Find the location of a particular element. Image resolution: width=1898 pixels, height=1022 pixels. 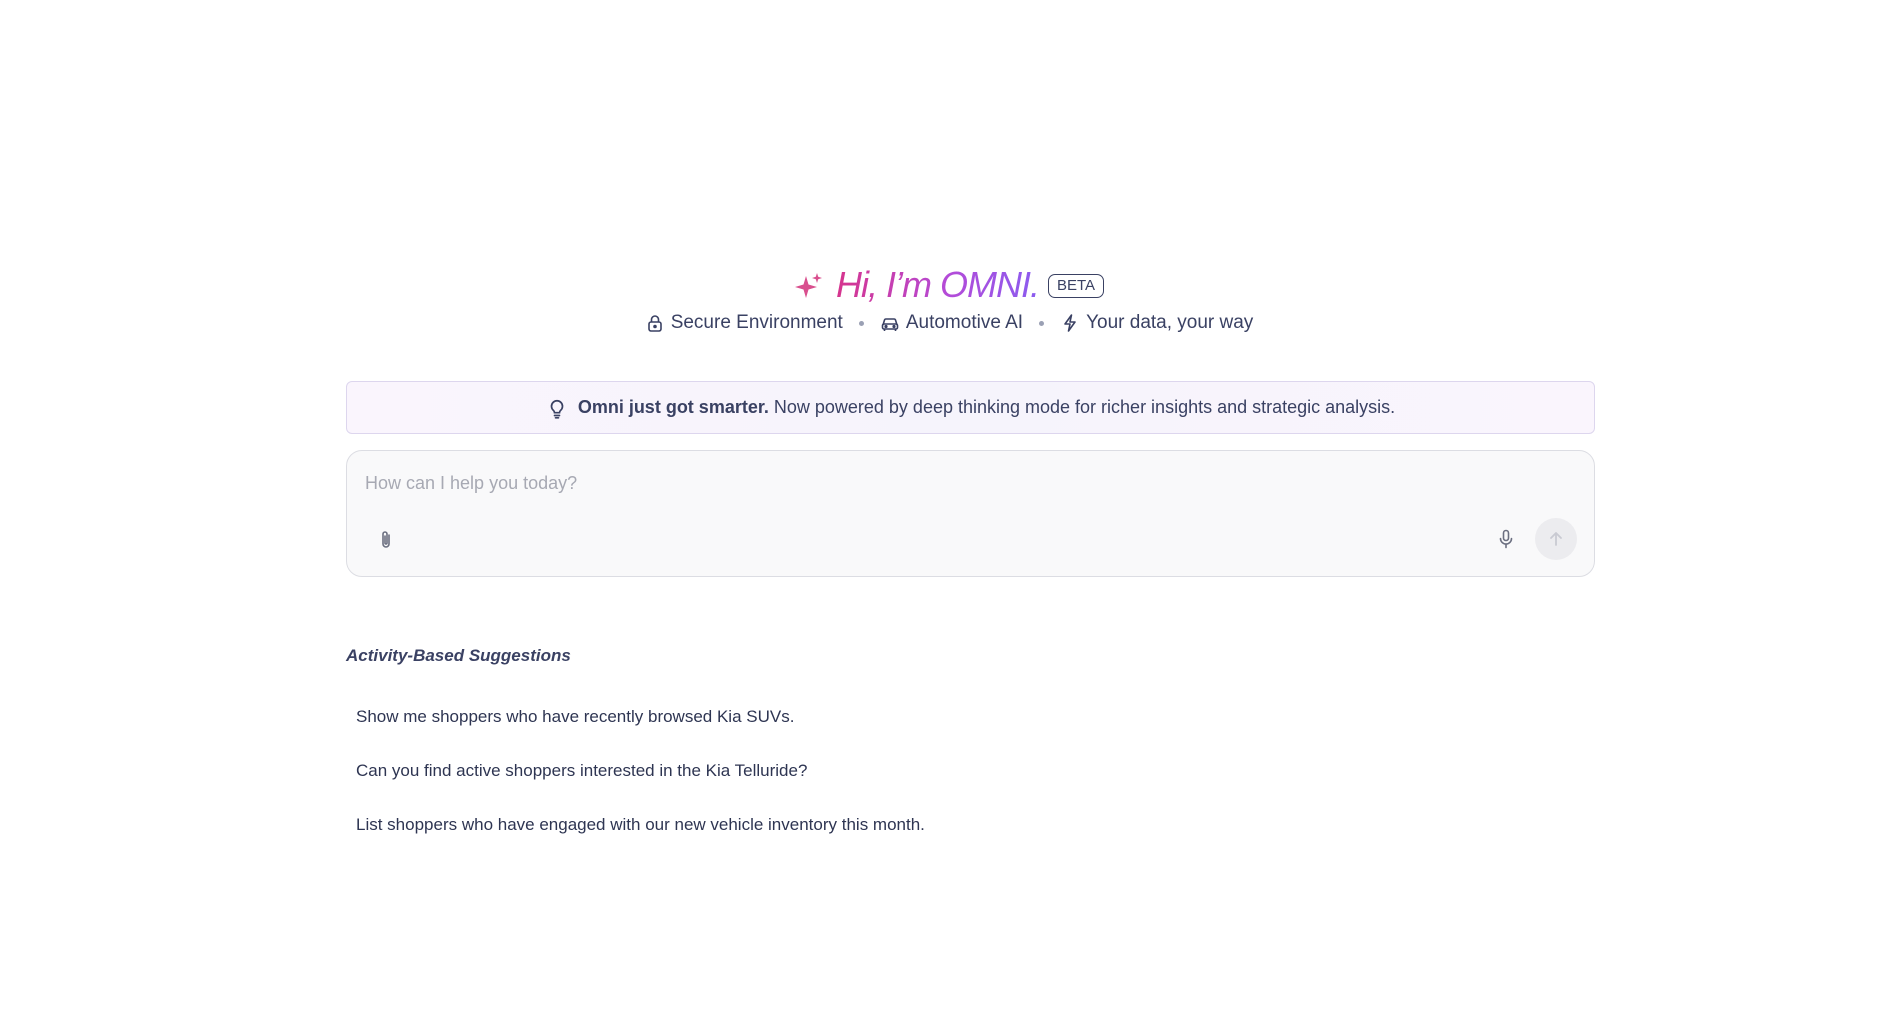

feature-secure: Secure Environment is located at coordinates (744, 323).